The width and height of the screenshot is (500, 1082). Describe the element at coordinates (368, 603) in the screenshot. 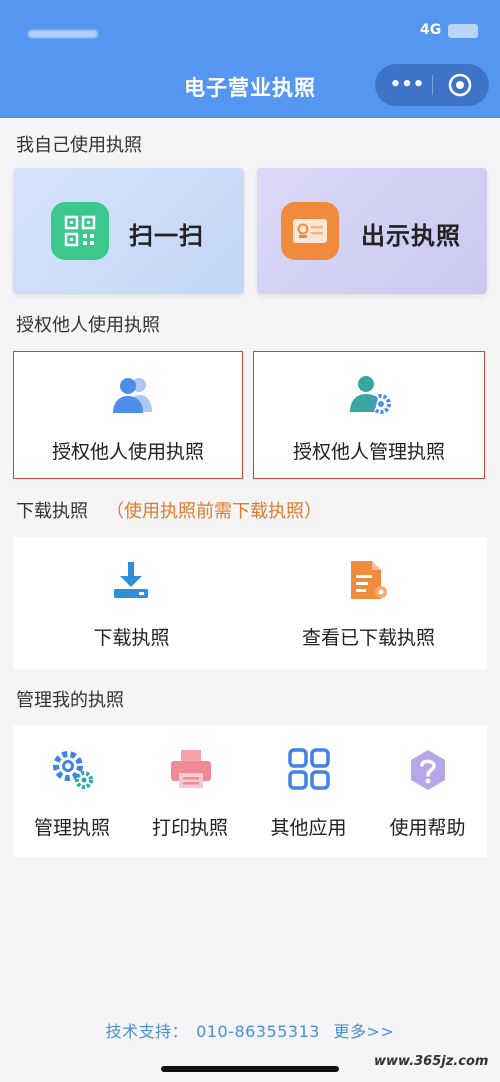

I see `view-downloaded-button: 查看已下载执照` at that location.